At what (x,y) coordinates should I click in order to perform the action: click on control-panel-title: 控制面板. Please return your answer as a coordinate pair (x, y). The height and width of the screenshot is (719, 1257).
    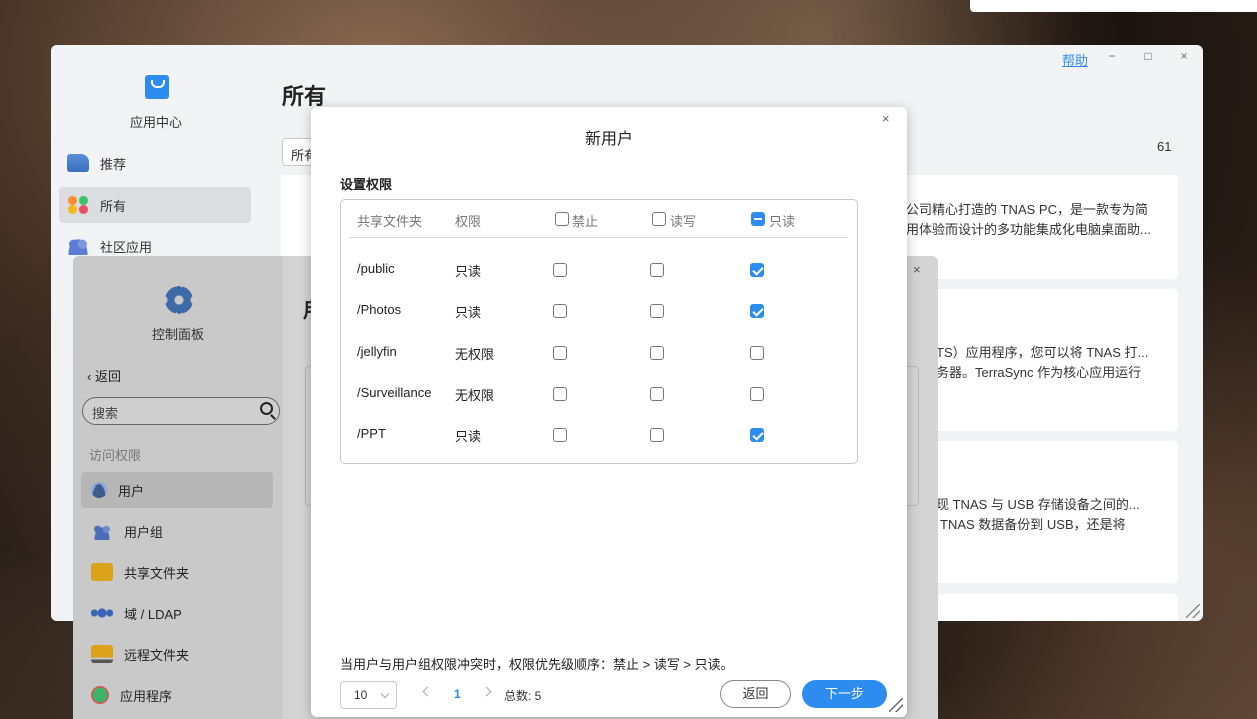
    Looking at the image, I should click on (177, 334).